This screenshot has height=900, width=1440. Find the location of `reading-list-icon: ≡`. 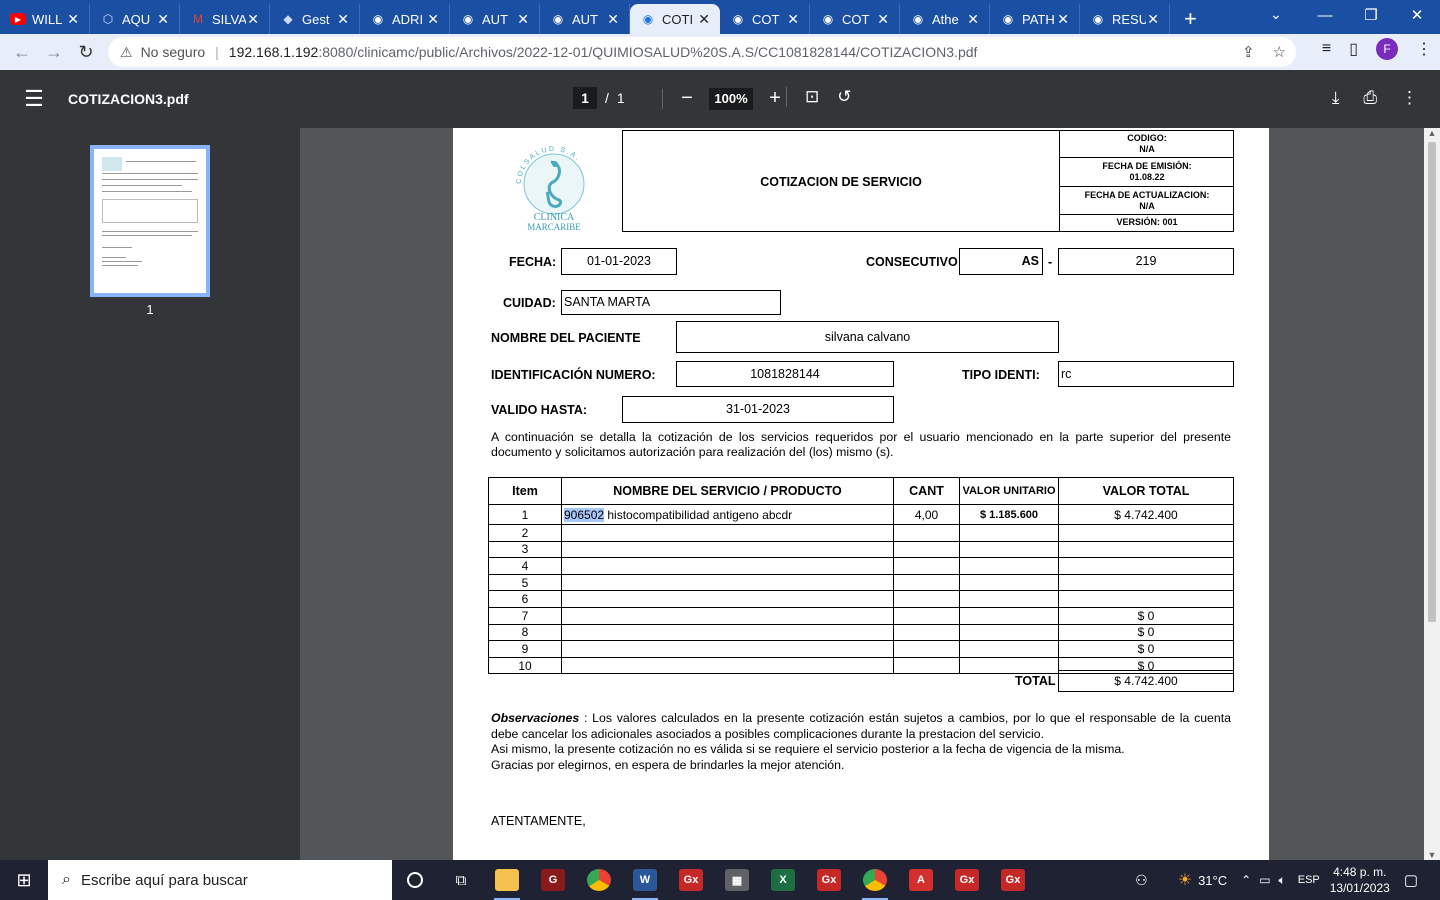

reading-list-icon: ≡ is located at coordinates (1326, 49).